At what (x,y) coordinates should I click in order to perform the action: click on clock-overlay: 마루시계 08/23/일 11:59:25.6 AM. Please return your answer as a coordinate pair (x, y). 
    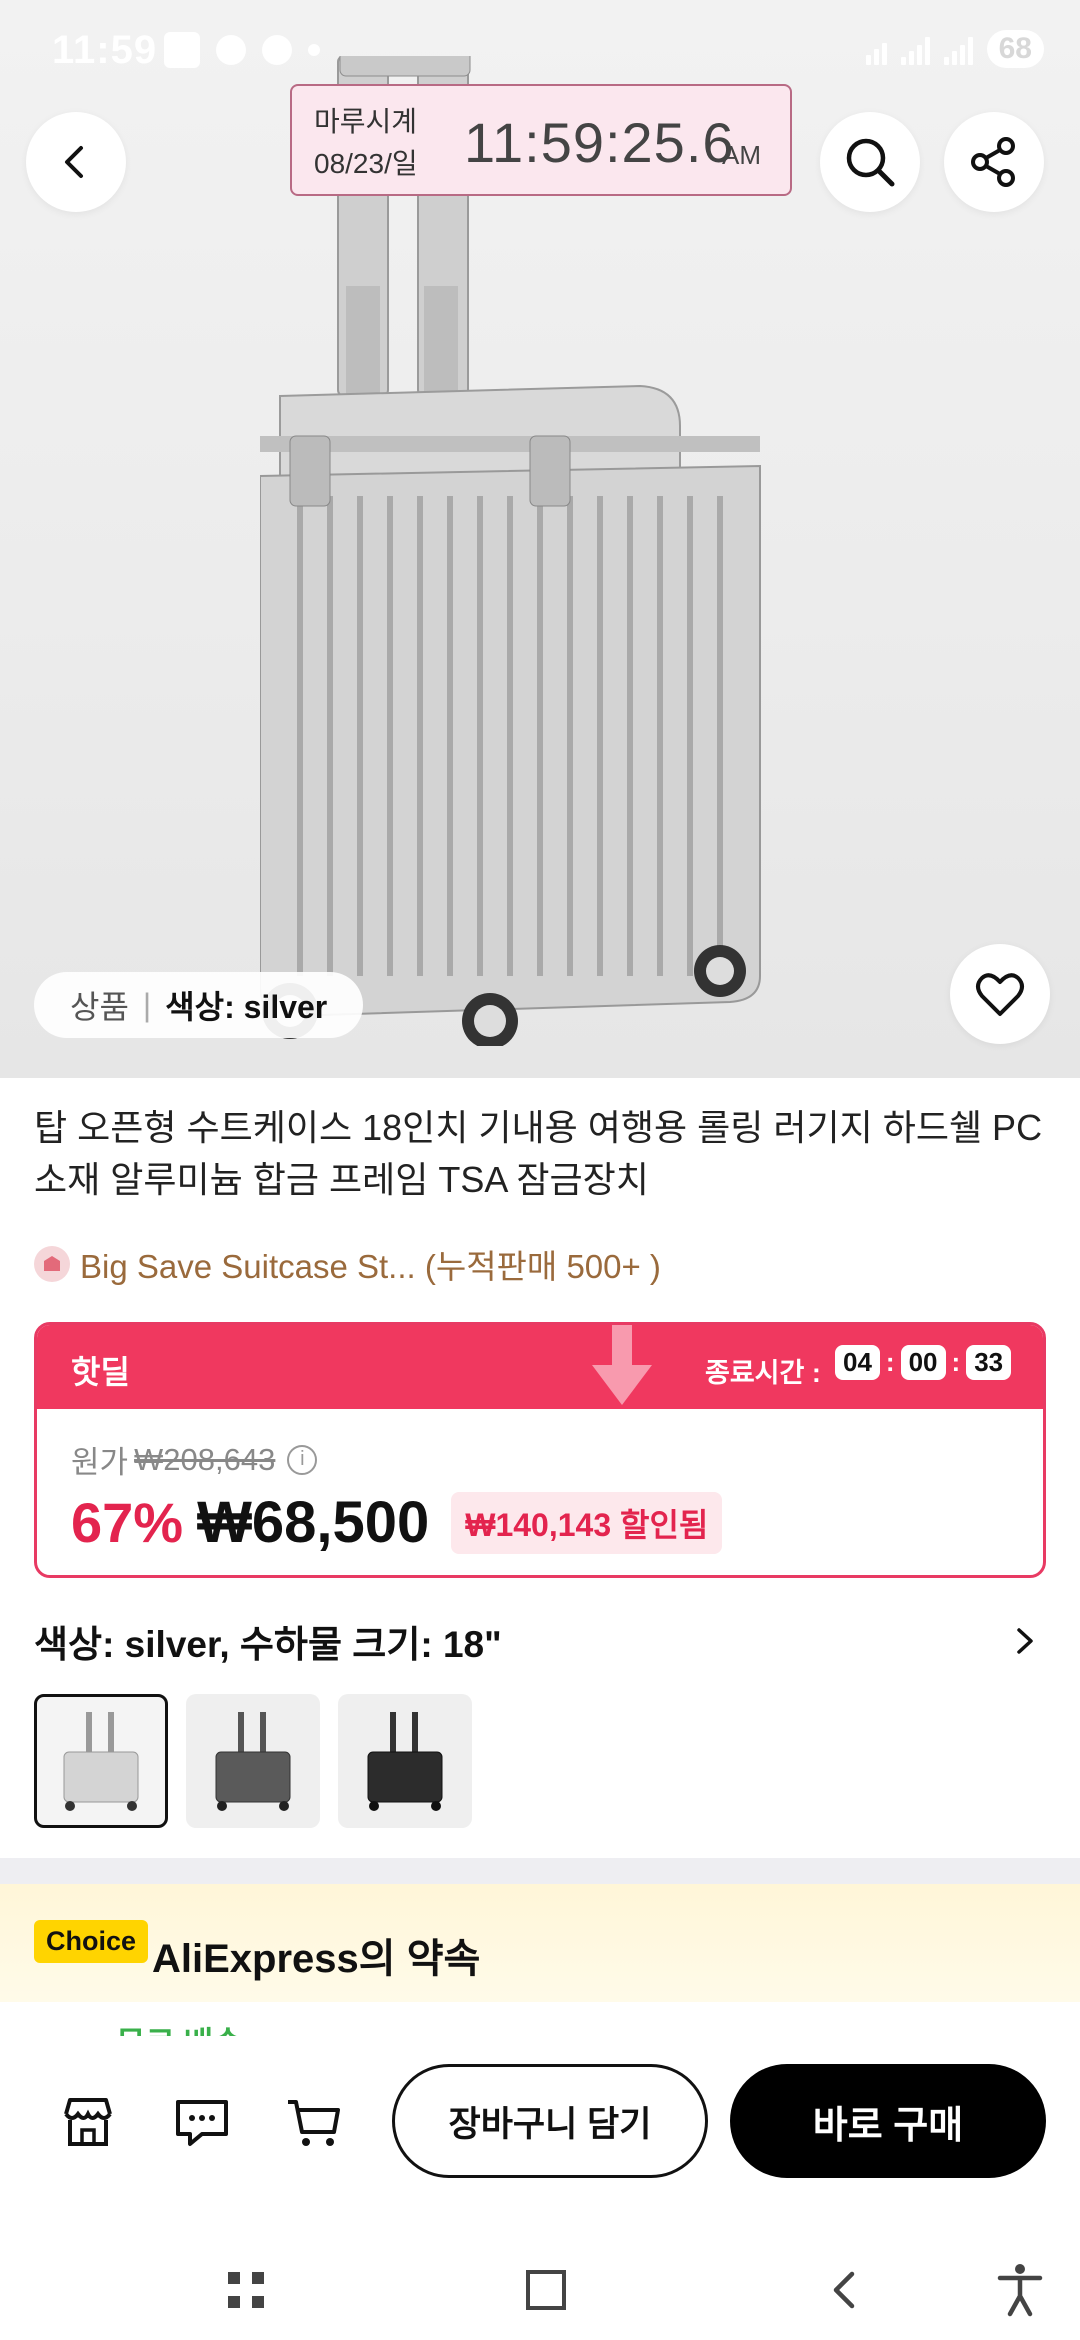
    Looking at the image, I should click on (541, 140).